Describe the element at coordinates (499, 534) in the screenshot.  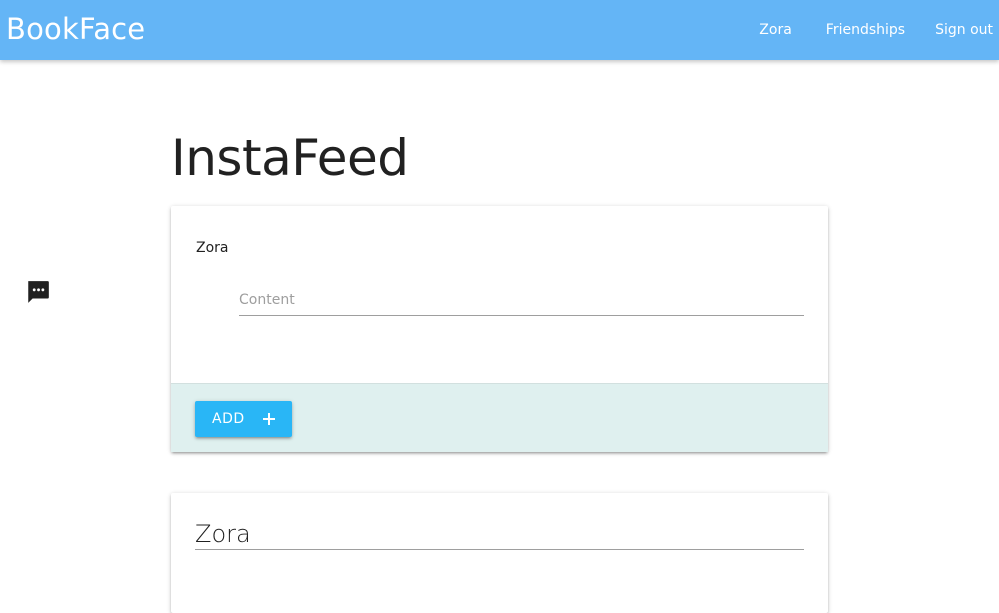
I see `post-author-name: Zora` at that location.